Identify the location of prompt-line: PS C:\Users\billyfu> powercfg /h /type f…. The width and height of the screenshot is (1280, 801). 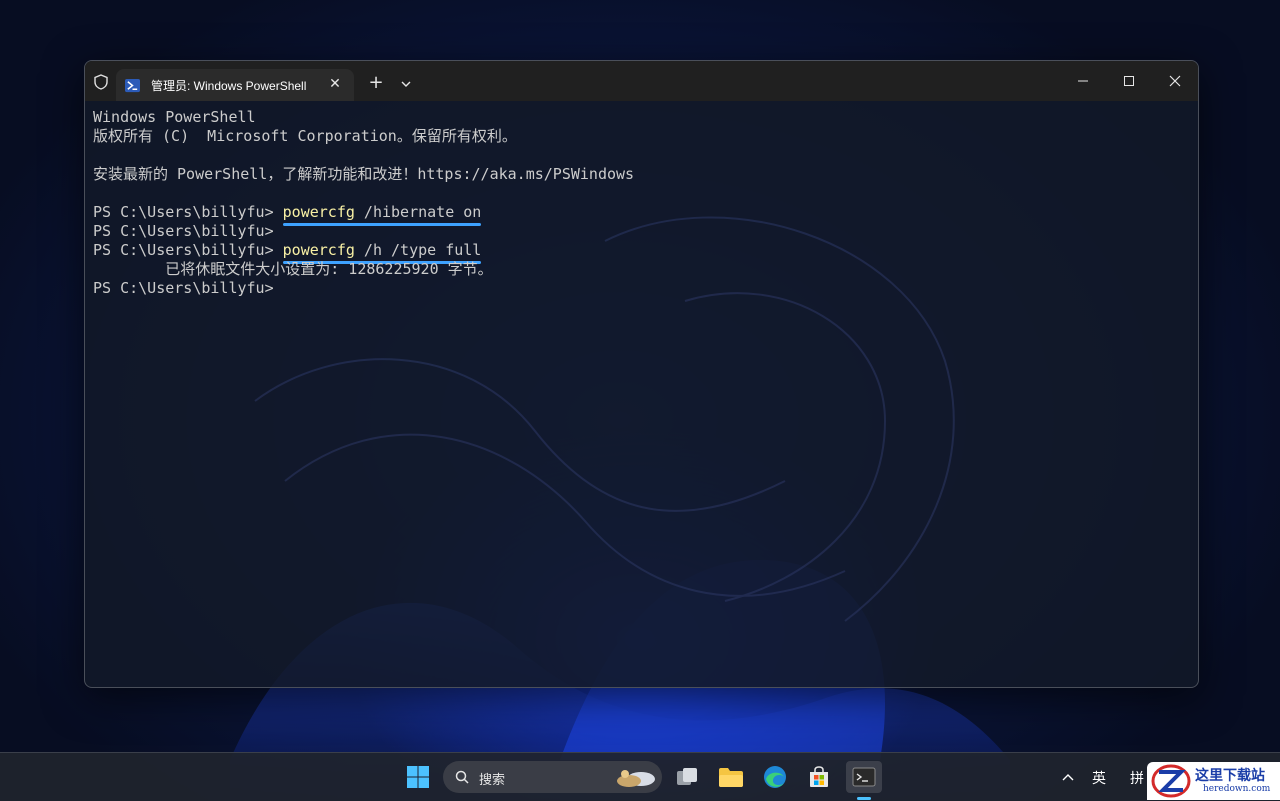
(640, 252).